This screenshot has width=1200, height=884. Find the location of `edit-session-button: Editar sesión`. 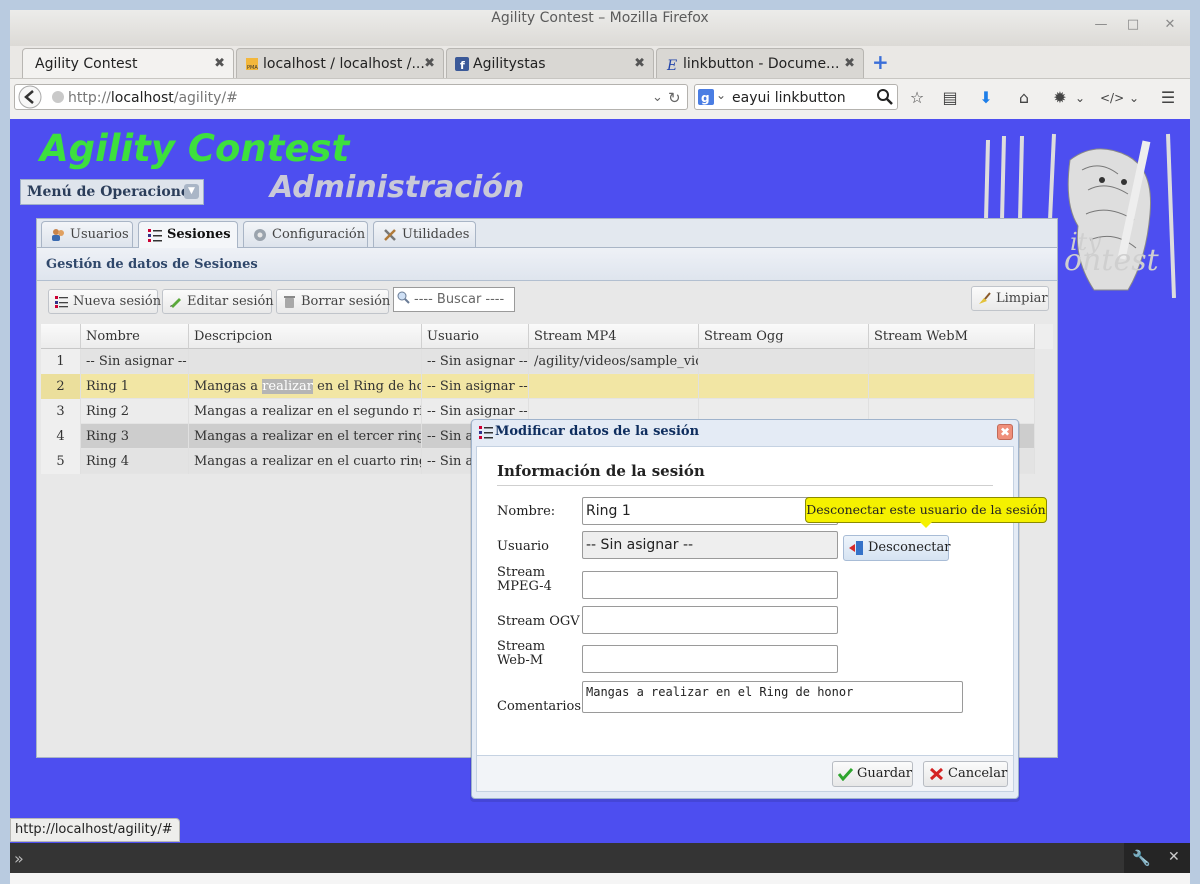

edit-session-button: Editar sesión is located at coordinates (218, 301).